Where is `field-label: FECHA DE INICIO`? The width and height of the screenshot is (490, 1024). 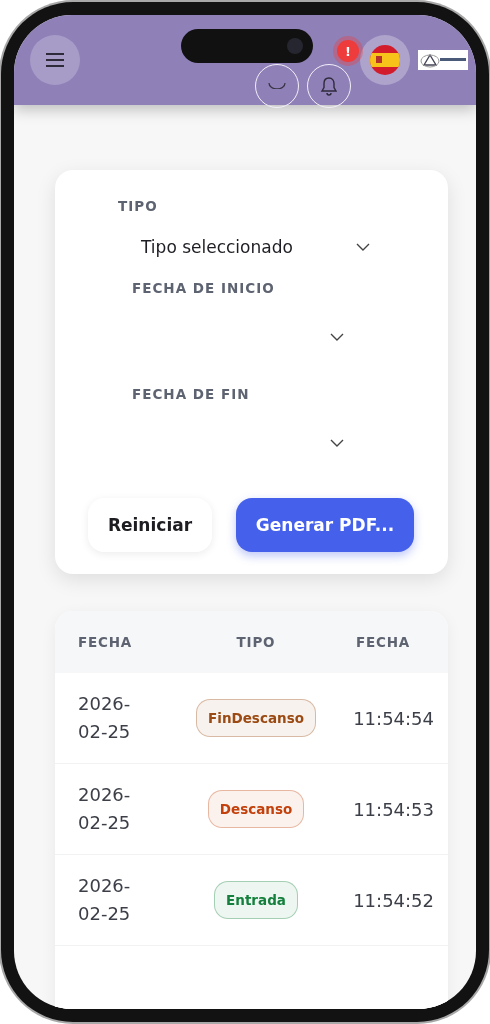
field-label: FECHA DE INICIO is located at coordinates (203, 288).